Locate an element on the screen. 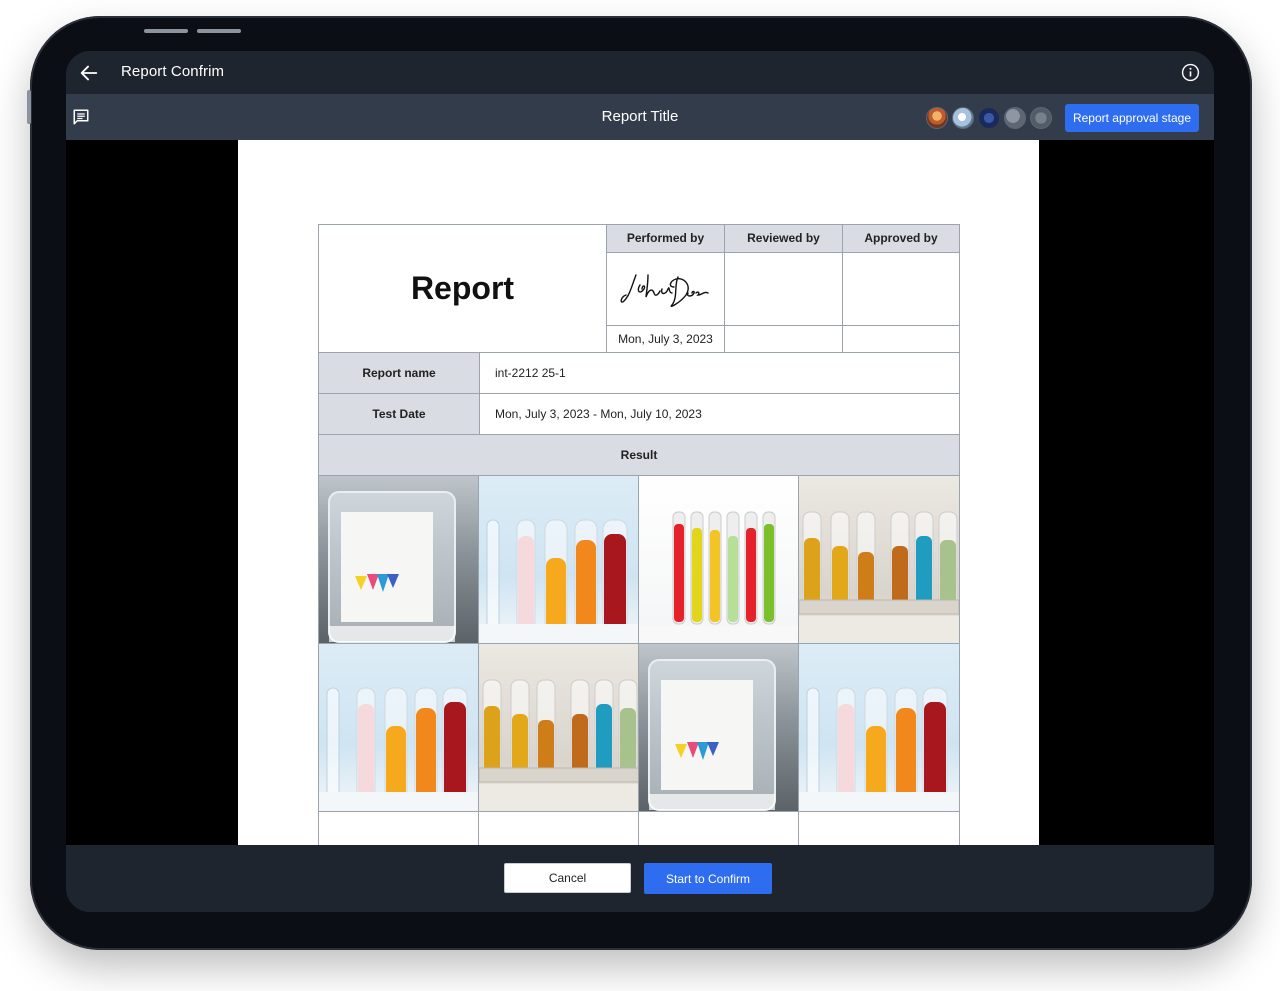 The image size is (1280, 991). report-heading: Report is located at coordinates (463, 288).